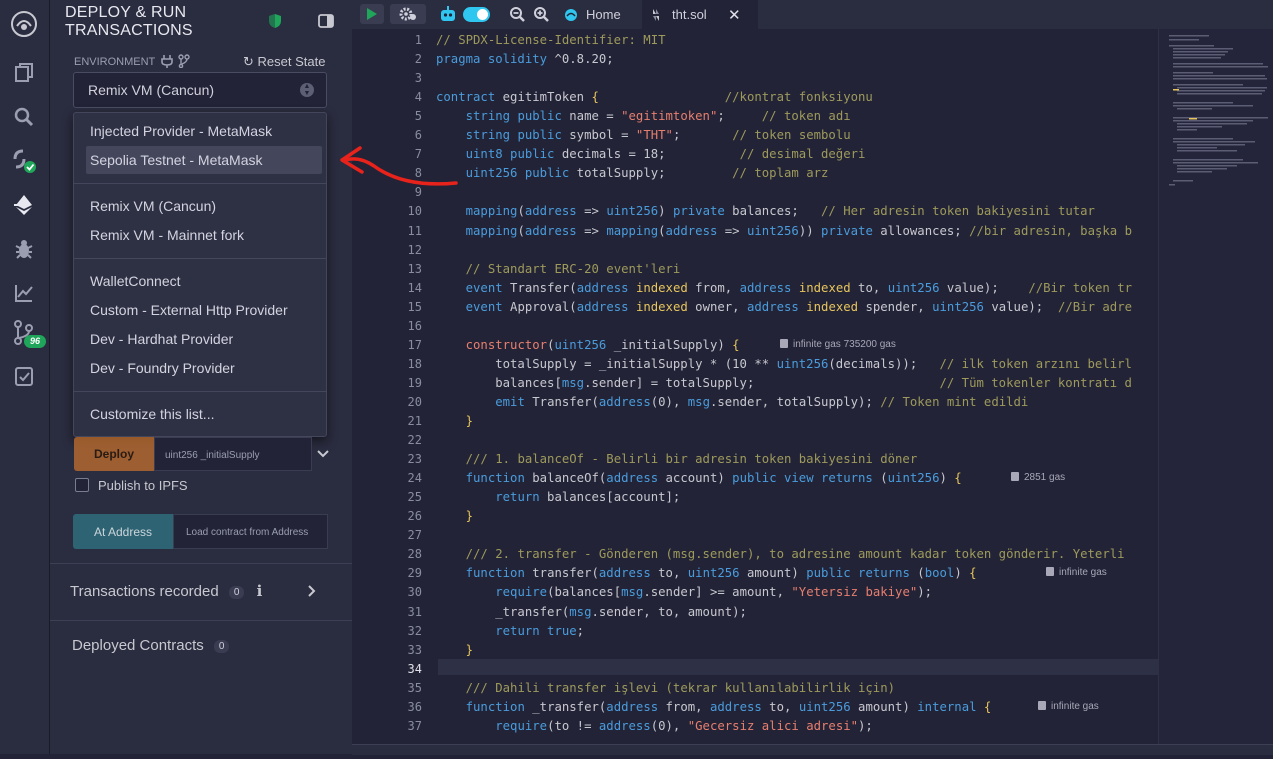  What do you see at coordinates (166, 591) in the screenshot?
I see `transactions-recorded-header: Transactions recorded 0 i` at bounding box center [166, 591].